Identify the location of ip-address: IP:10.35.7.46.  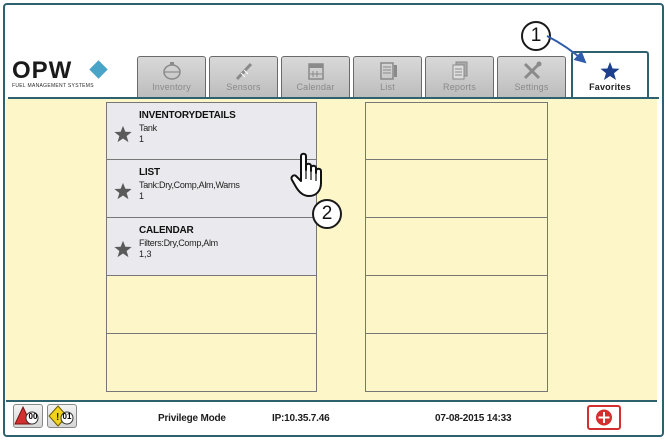
(301, 418).